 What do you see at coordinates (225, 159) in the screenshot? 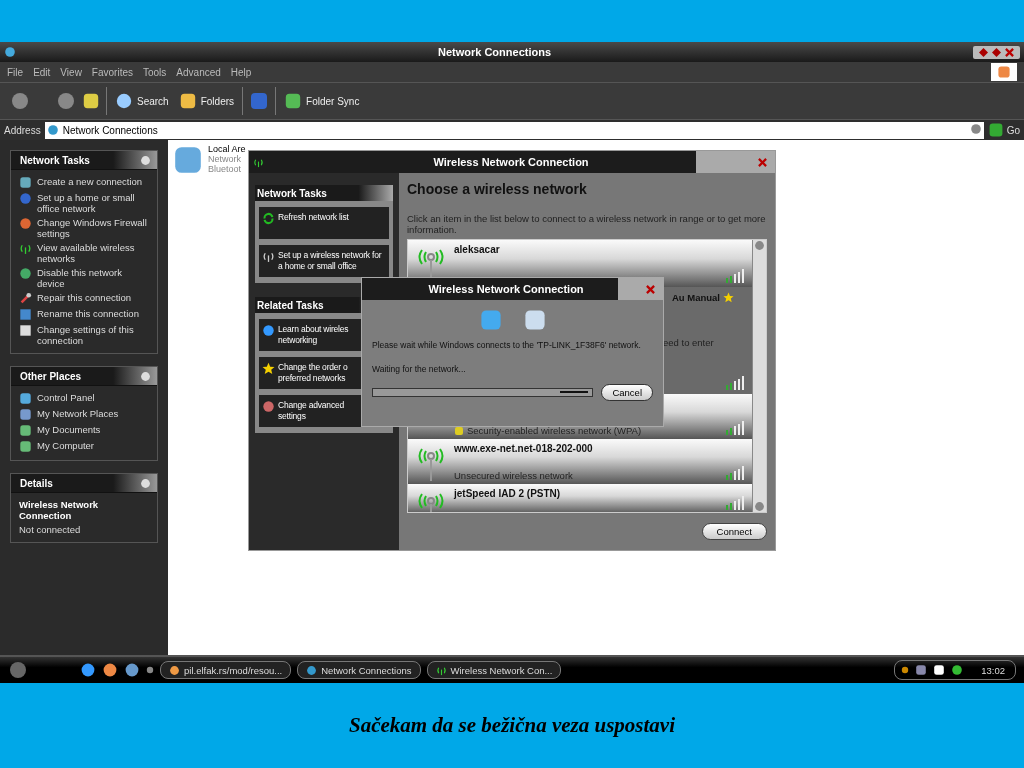
I see `item-type: Network` at bounding box center [225, 159].